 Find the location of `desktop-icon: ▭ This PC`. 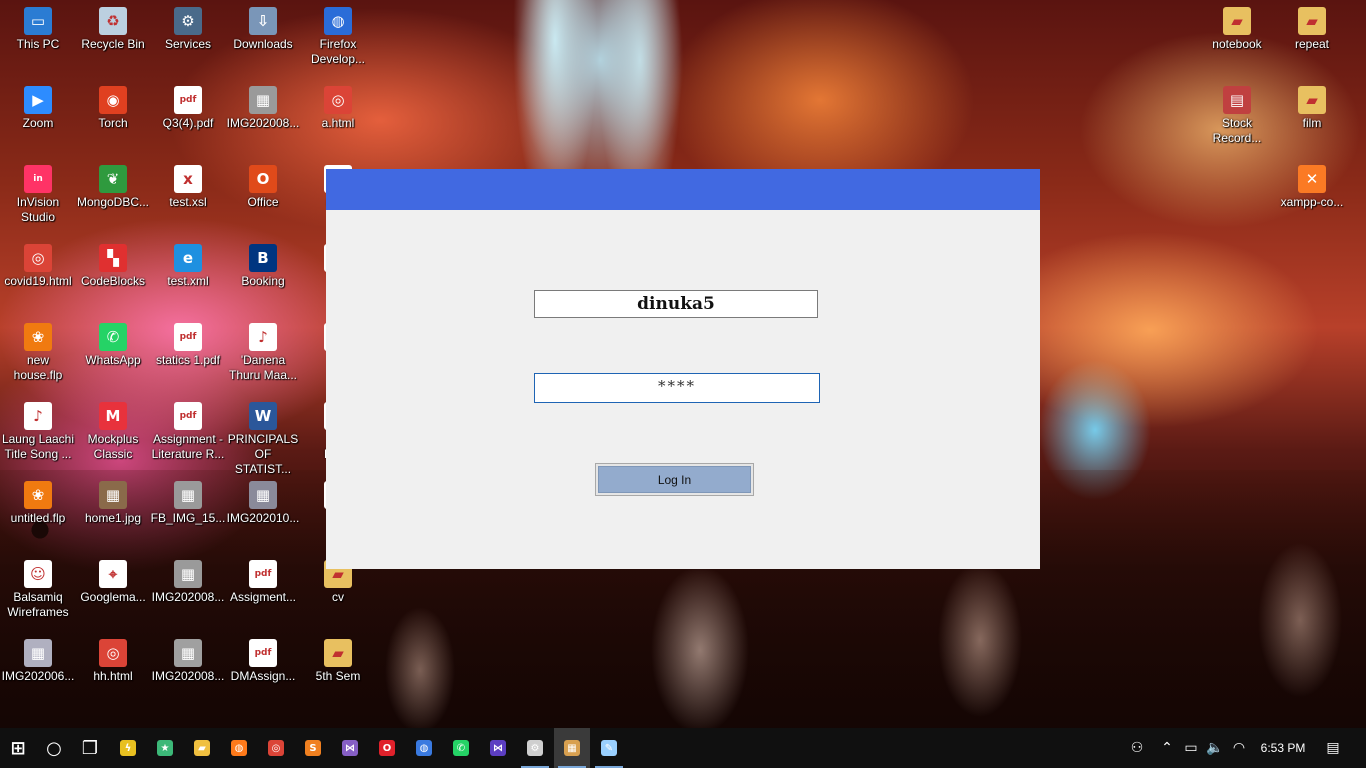

desktop-icon: ▭ This PC is located at coordinates (38, 29).